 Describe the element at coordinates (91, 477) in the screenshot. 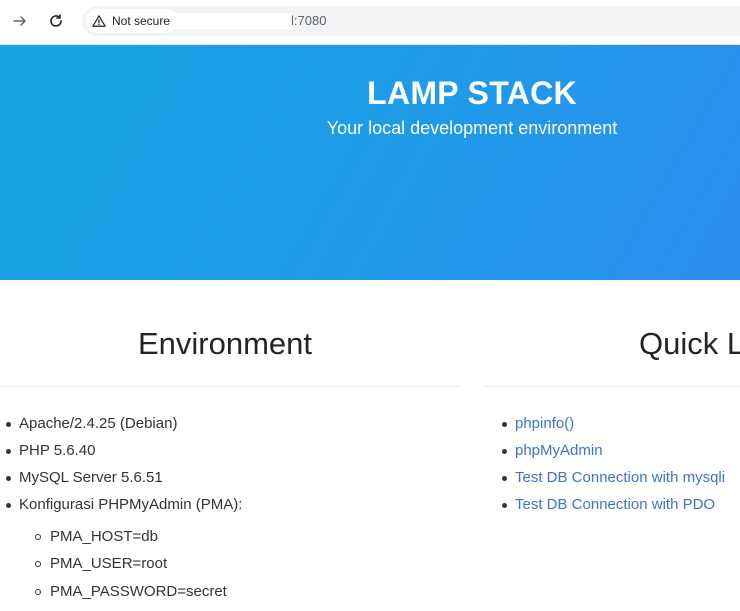

I see `list-item: MySQL Server 5.6.51` at that location.